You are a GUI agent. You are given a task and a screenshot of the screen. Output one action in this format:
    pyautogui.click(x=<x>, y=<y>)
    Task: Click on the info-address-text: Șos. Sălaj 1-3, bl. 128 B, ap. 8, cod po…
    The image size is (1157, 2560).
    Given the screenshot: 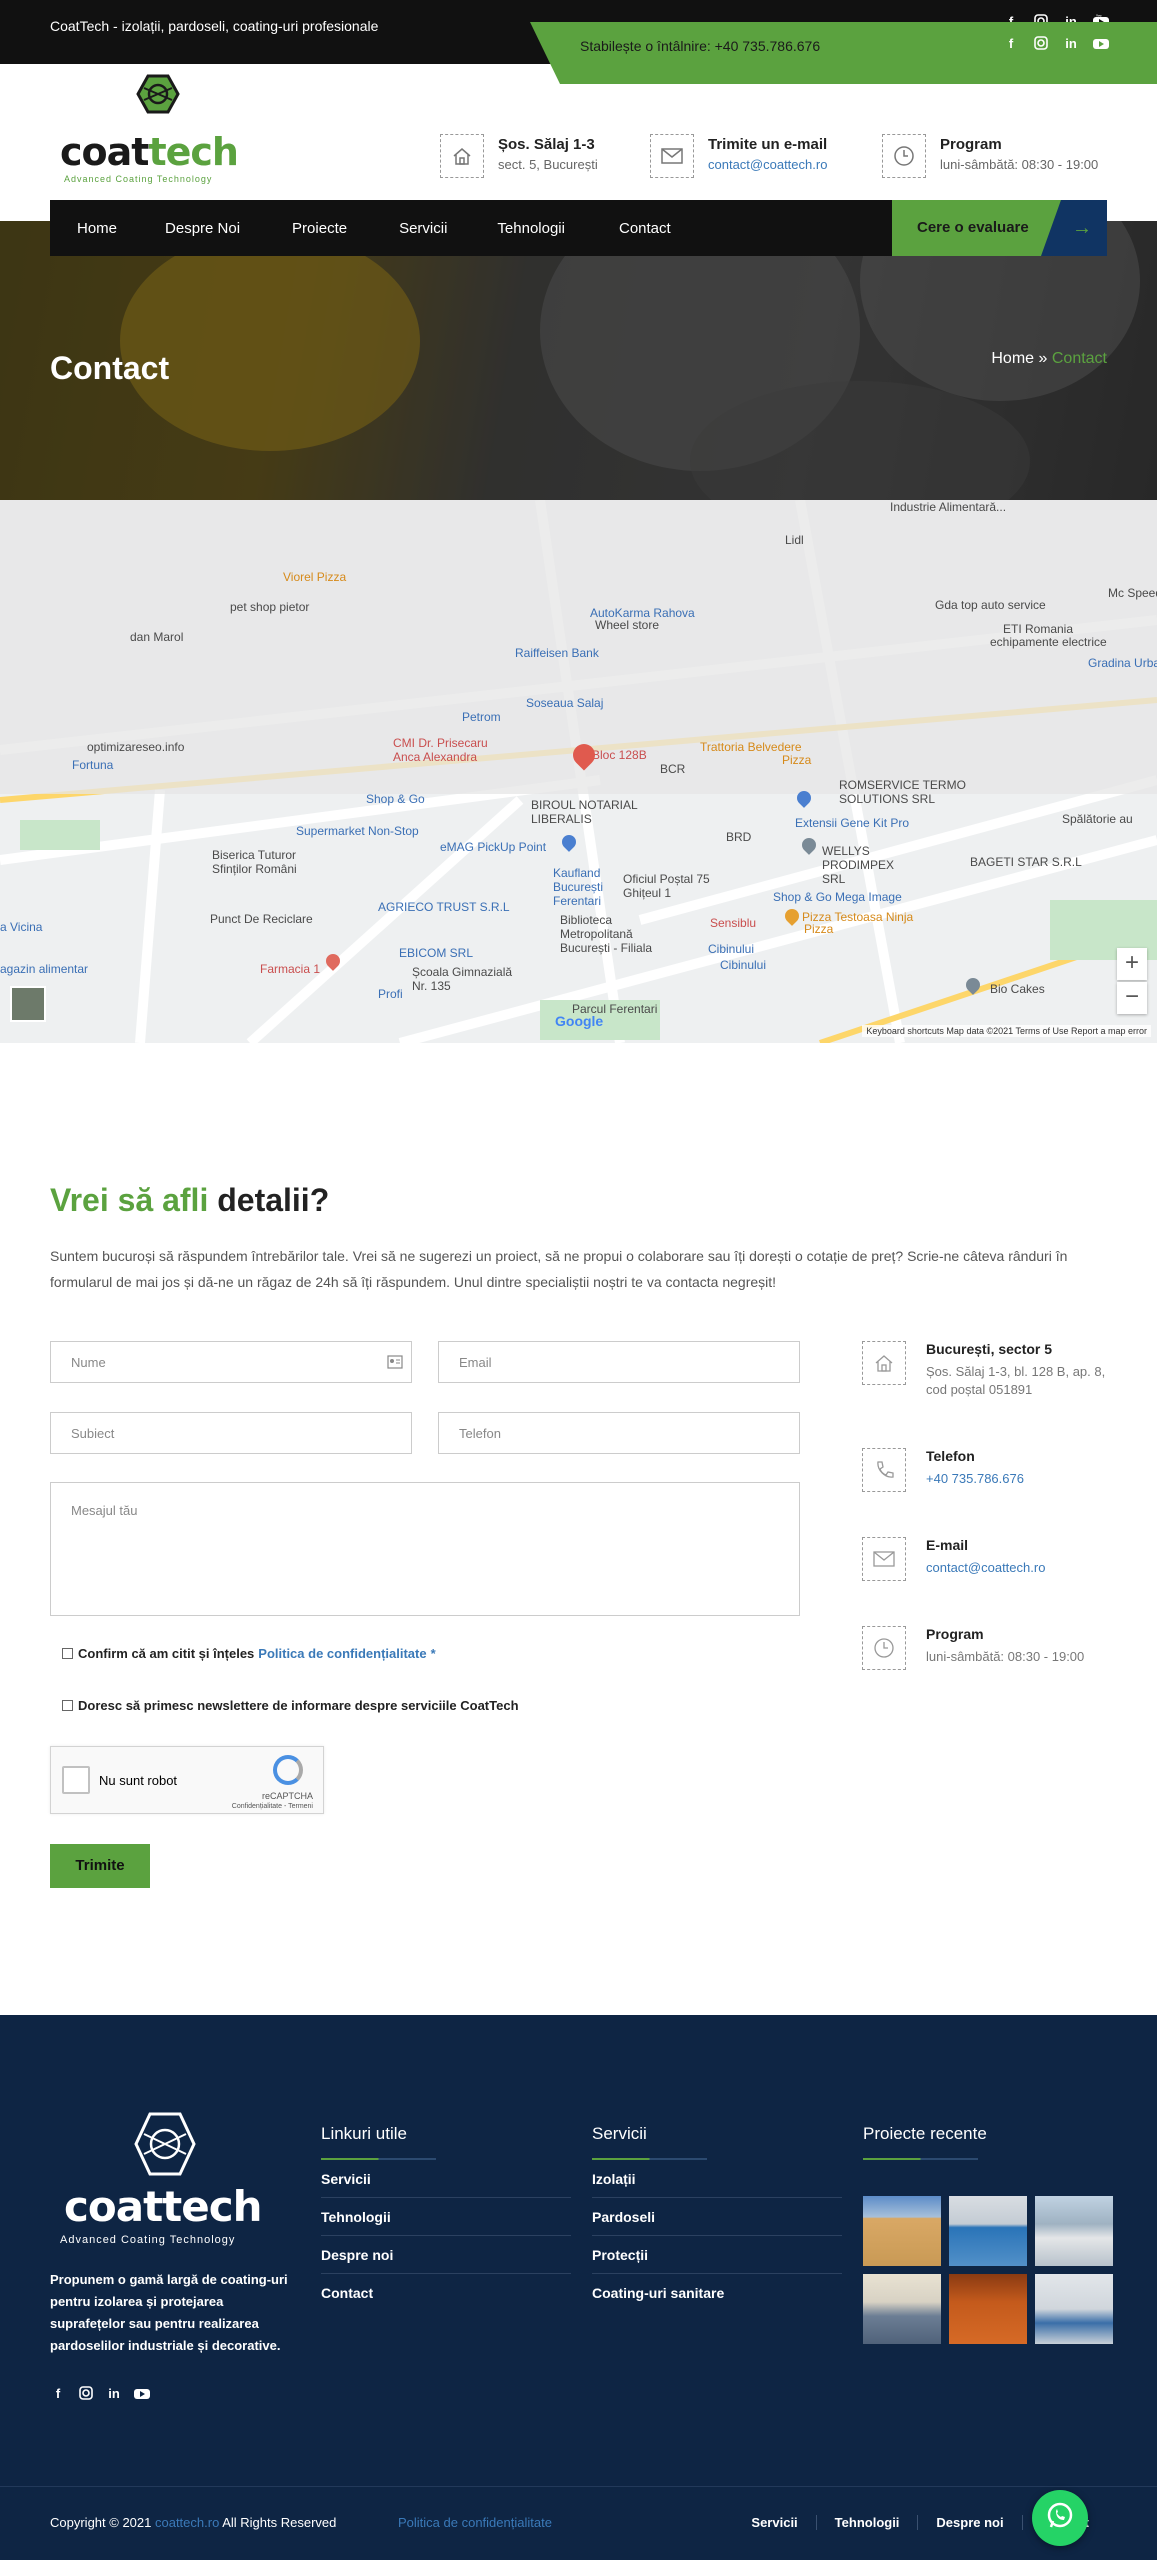 What is the action you would take?
    pyautogui.click(x=1016, y=1380)
    